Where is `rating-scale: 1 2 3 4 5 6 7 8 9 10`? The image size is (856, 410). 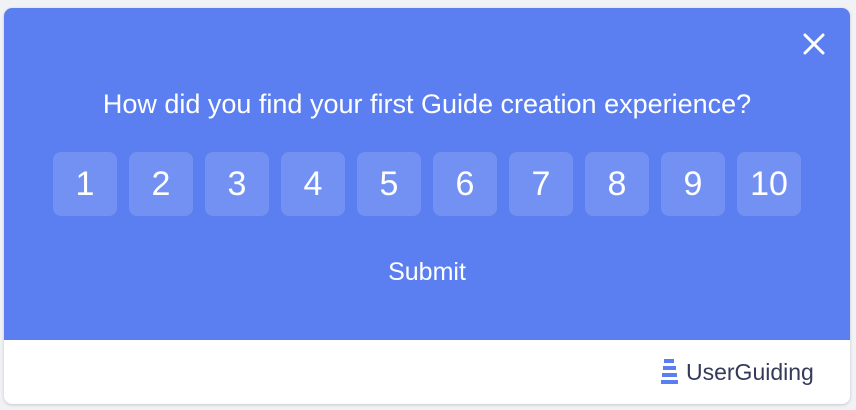
rating-scale: 1 2 3 4 5 6 7 8 9 10 is located at coordinates (427, 184).